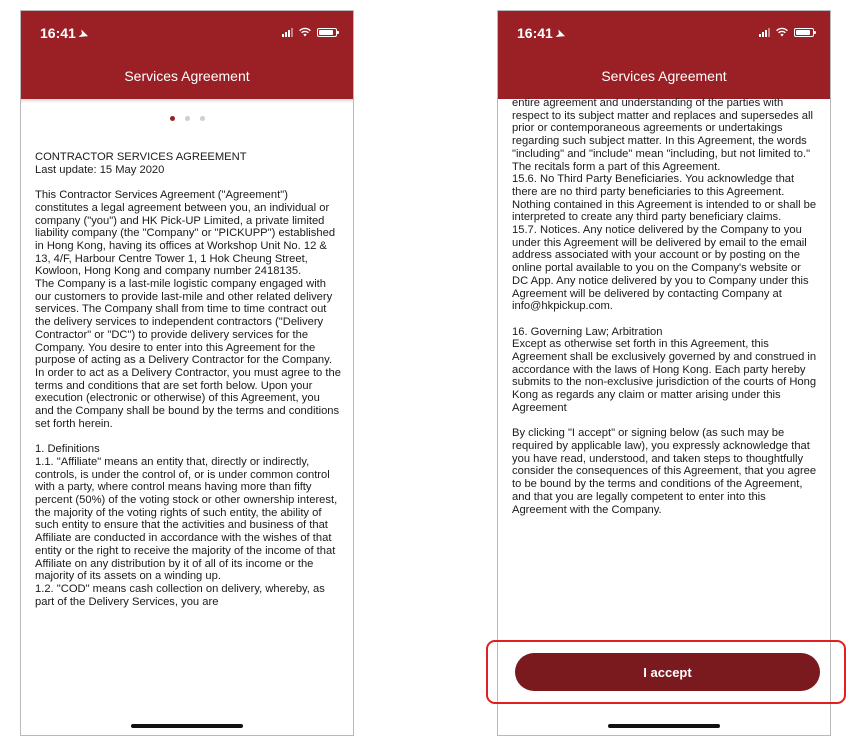 The height and width of the screenshot is (748, 860). What do you see at coordinates (172, 118) in the screenshot?
I see `page-dot-active` at bounding box center [172, 118].